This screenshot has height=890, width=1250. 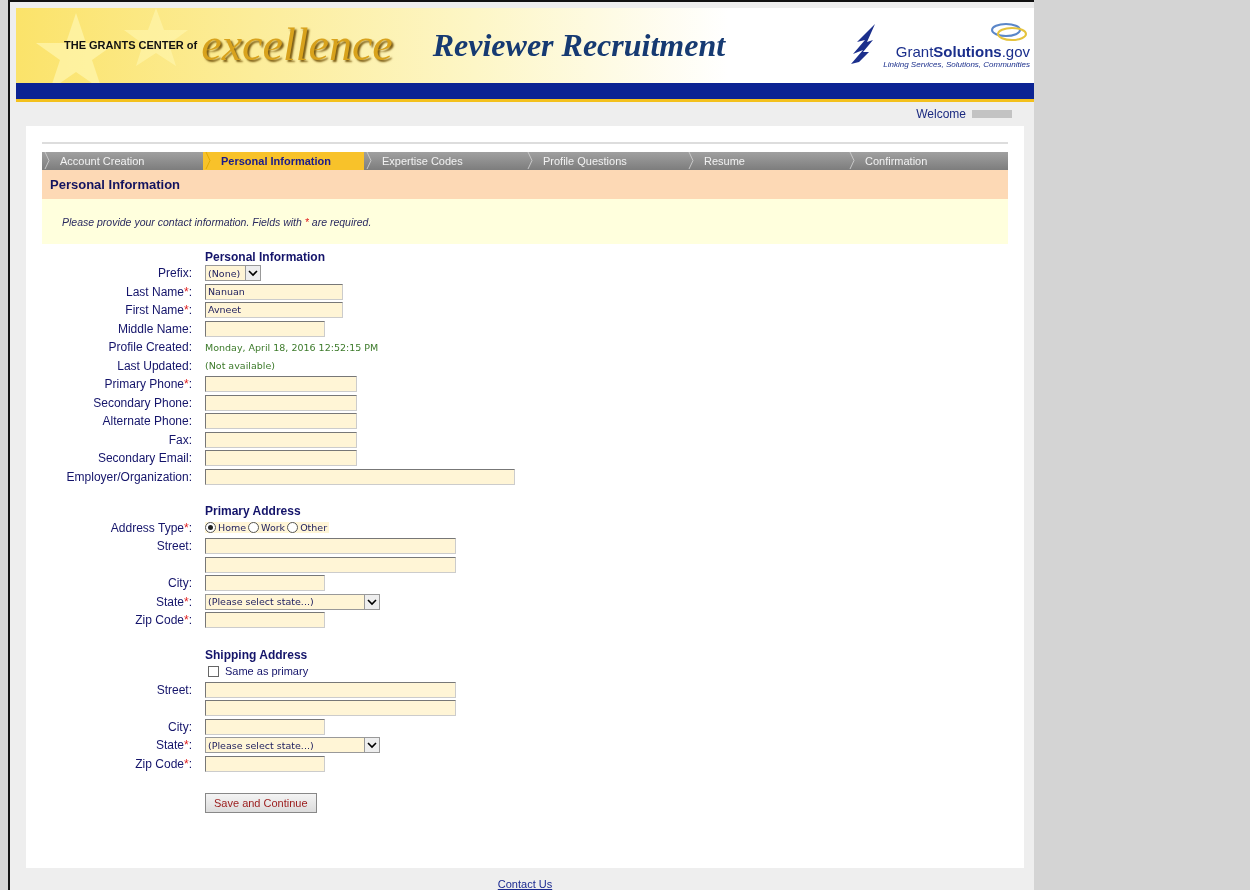 I want to click on field-label: Alternate Phone:, so click(x=147, y=421).